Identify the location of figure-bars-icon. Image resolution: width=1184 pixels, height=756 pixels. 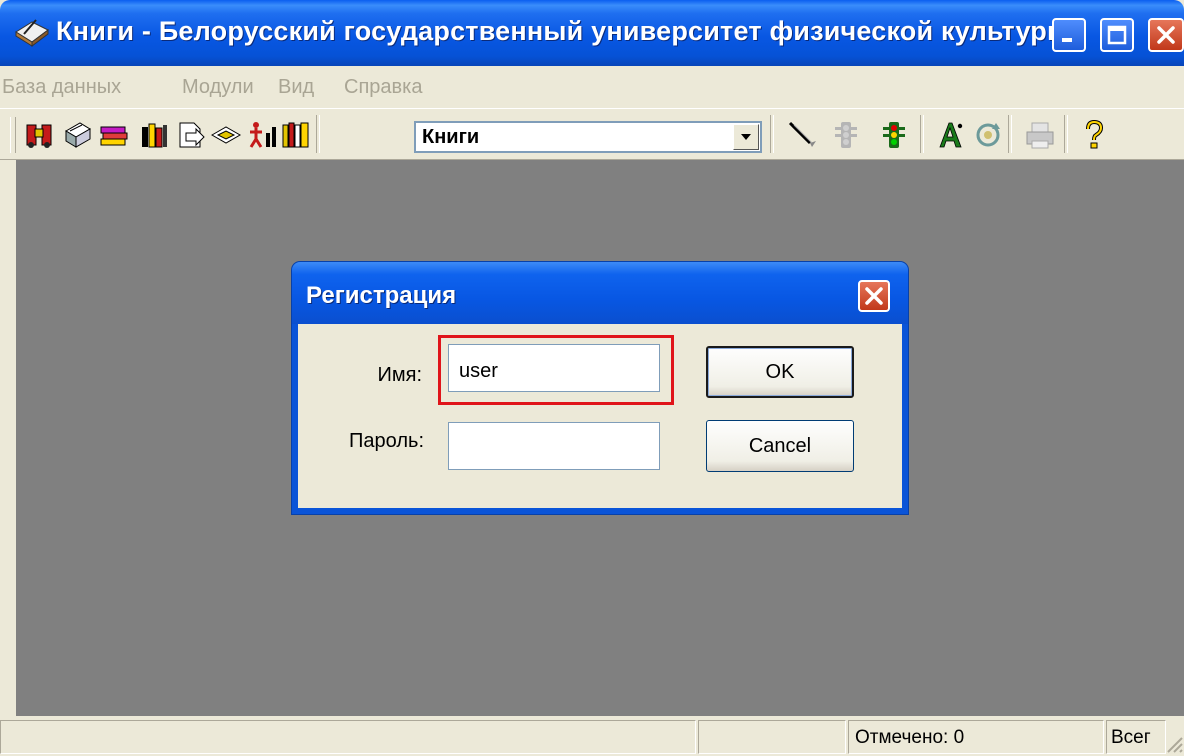
(262, 135).